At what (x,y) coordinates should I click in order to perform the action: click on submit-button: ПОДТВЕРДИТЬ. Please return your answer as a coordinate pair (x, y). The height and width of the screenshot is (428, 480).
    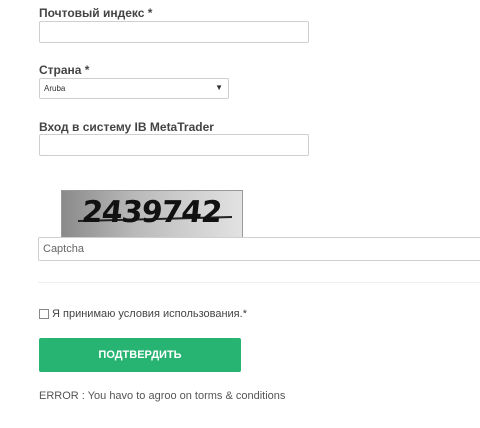
    Looking at the image, I should click on (140, 355).